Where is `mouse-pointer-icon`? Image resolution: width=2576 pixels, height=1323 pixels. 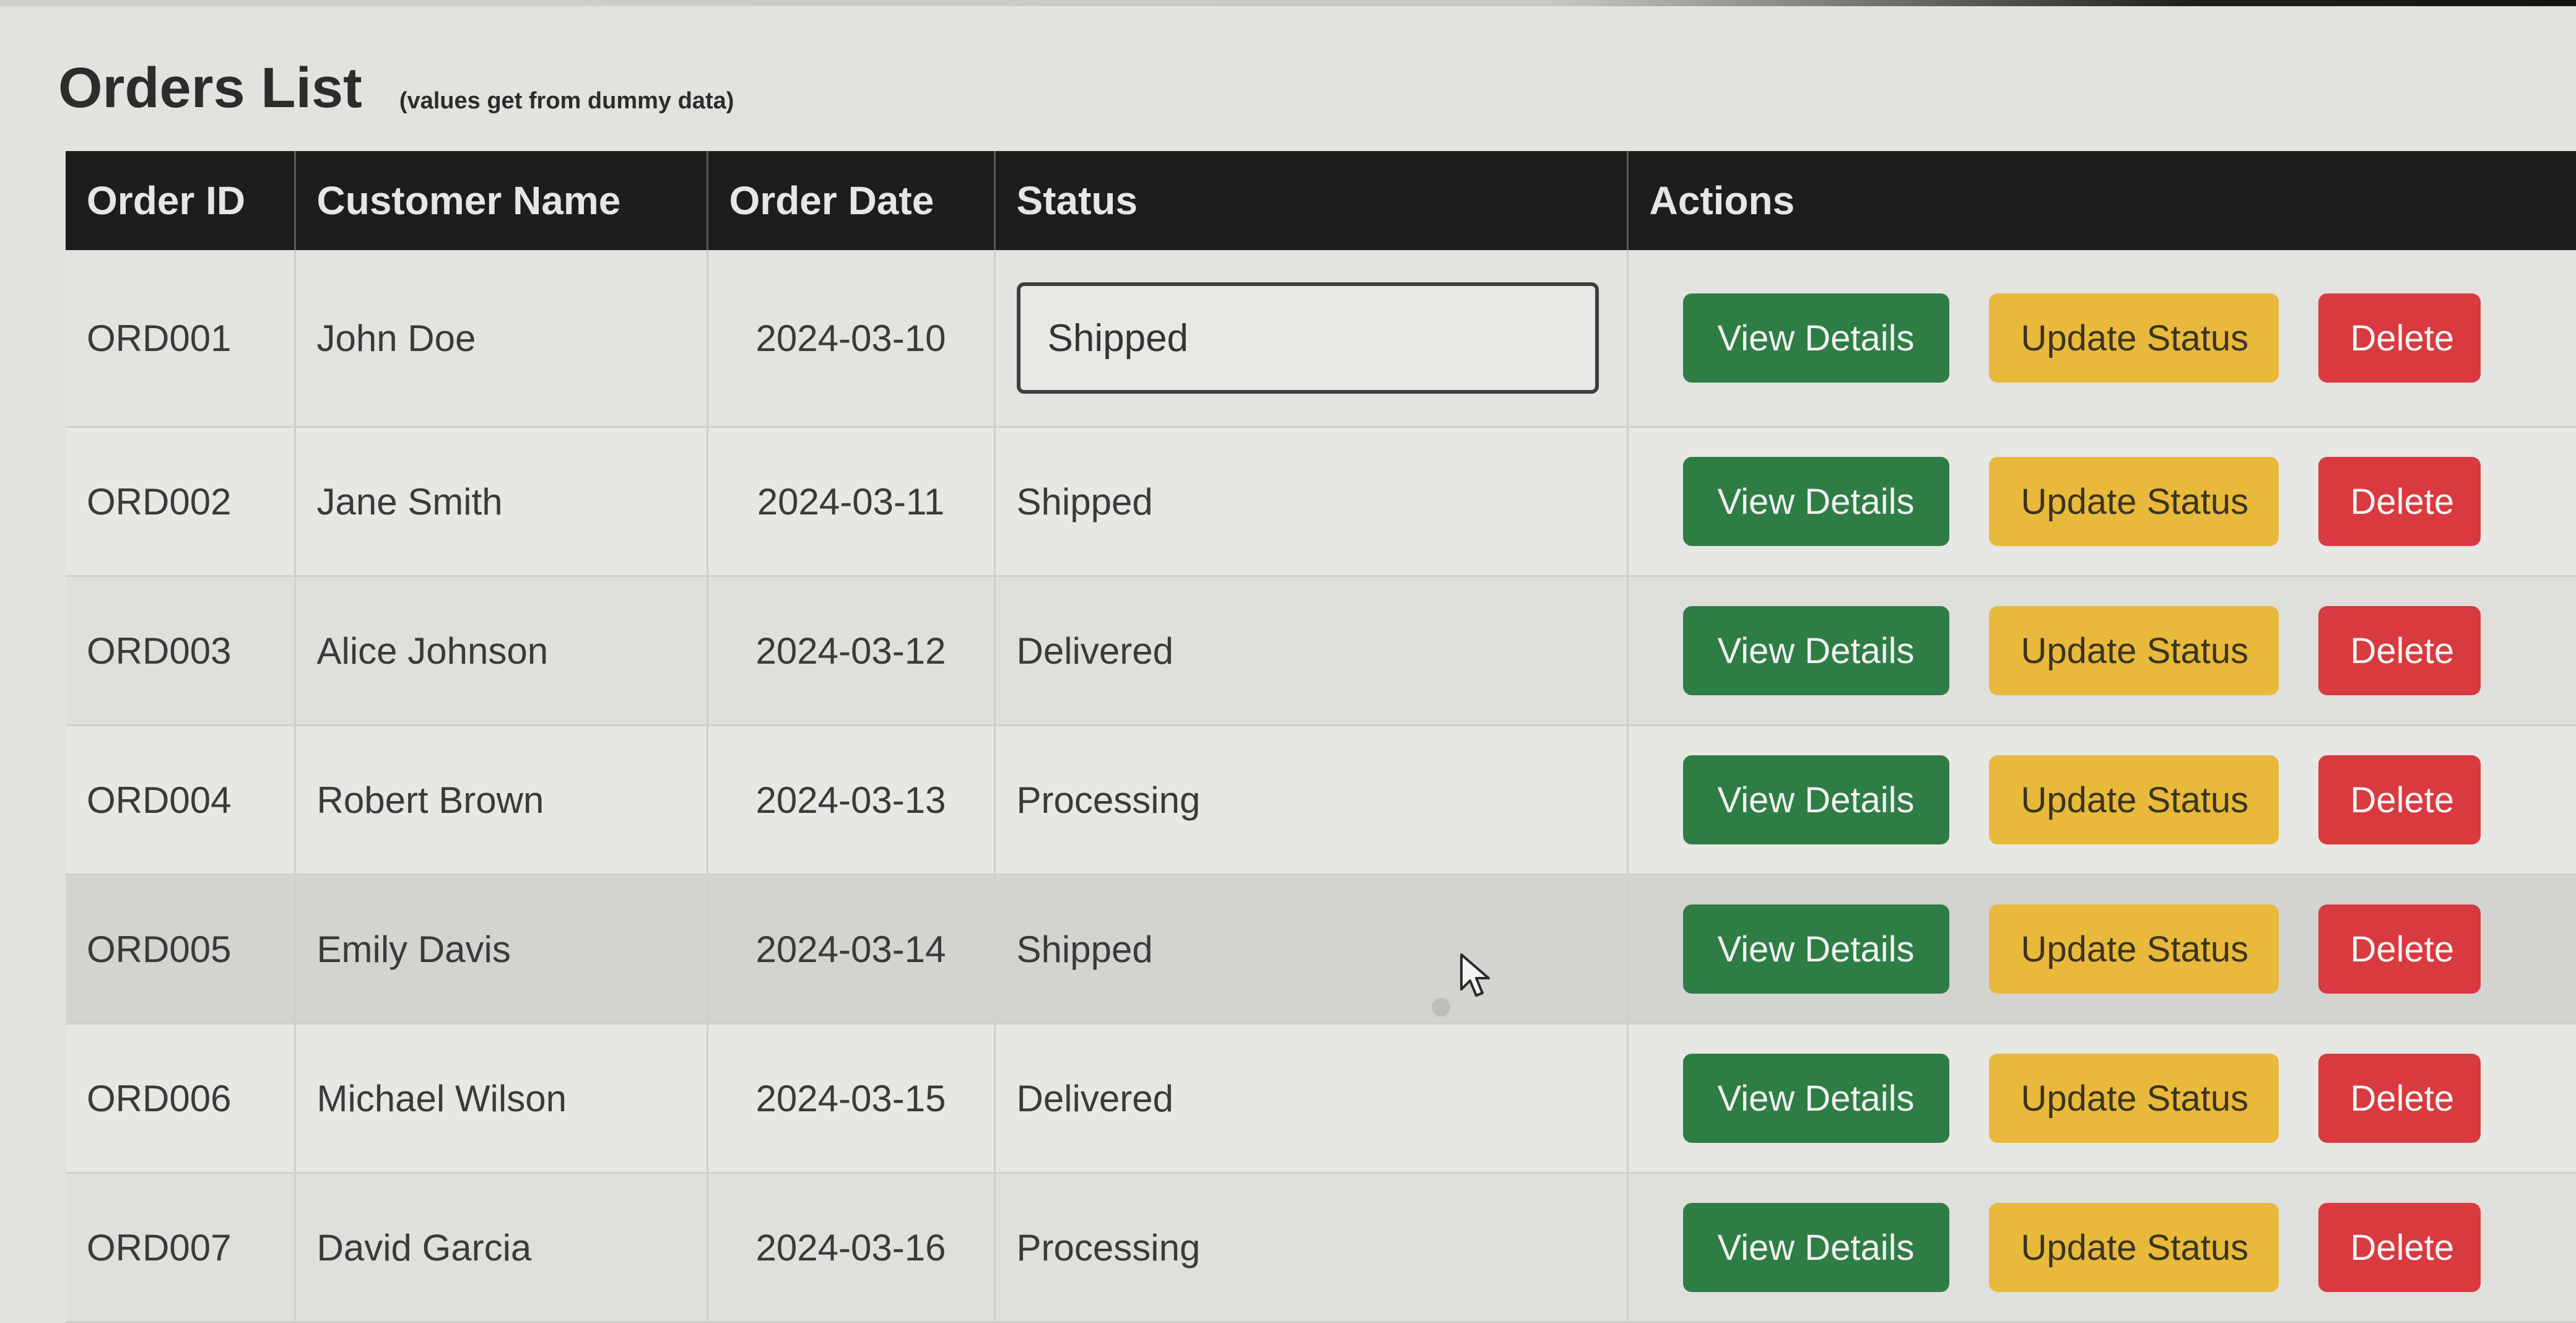
mouse-pointer-icon is located at coordinates (1475, 975).